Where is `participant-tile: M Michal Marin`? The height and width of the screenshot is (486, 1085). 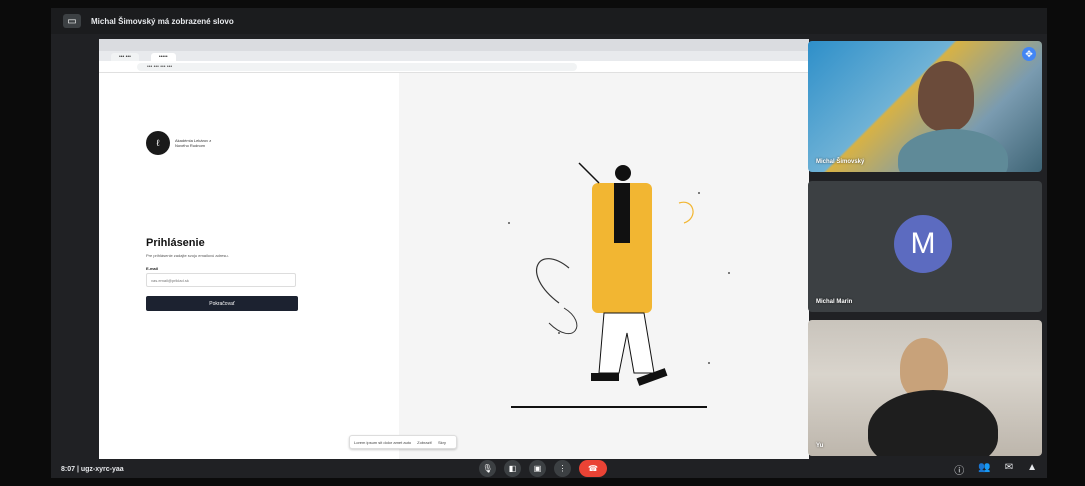 participant-tile: M Michal Marin is located at coordinates (925, 246).